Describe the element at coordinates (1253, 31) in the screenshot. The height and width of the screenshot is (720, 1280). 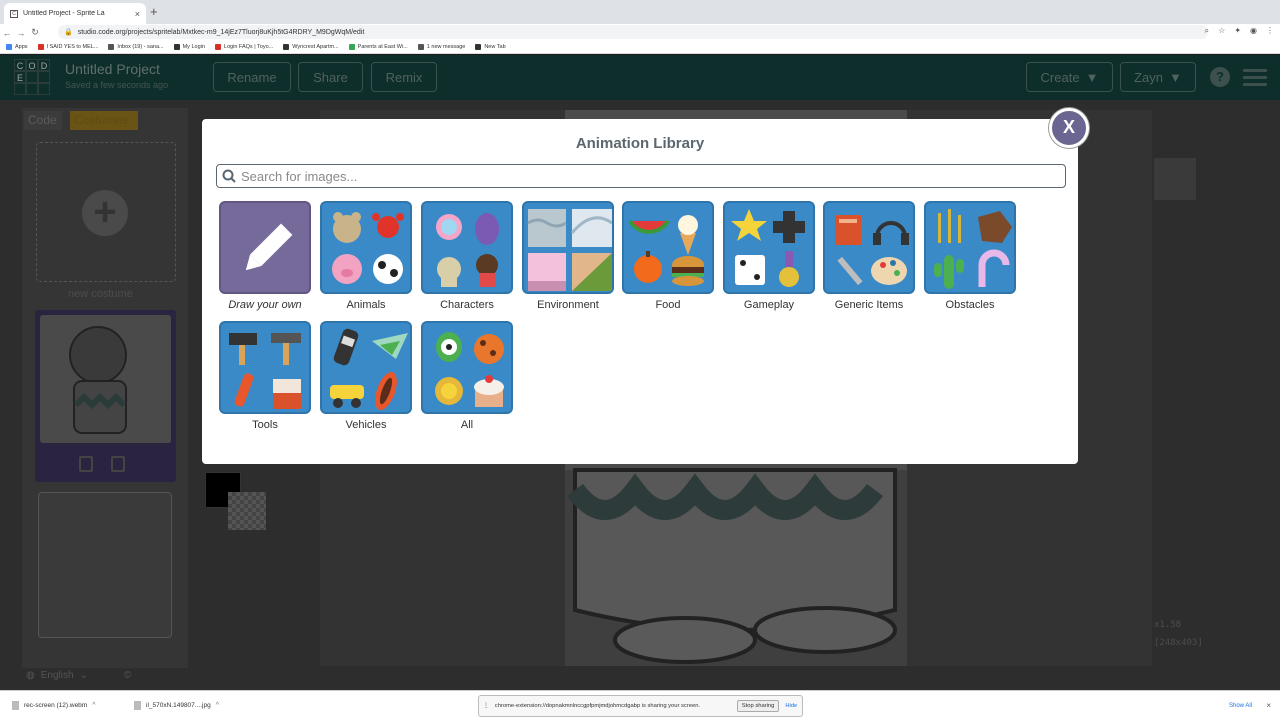
I see `profile-icon: ◉` at that location.